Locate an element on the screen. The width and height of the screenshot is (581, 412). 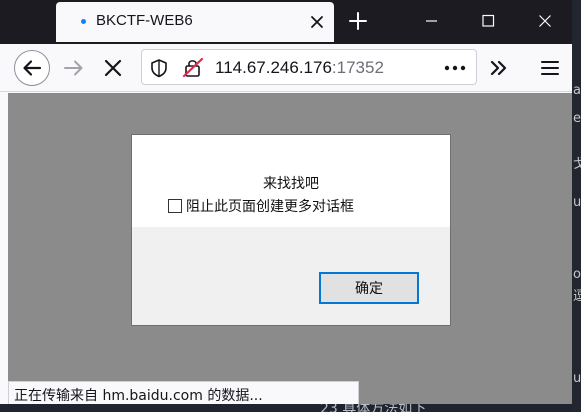
navigation-toolbar: 114.67.246.176:17352 is located at coordinates (286, 68).